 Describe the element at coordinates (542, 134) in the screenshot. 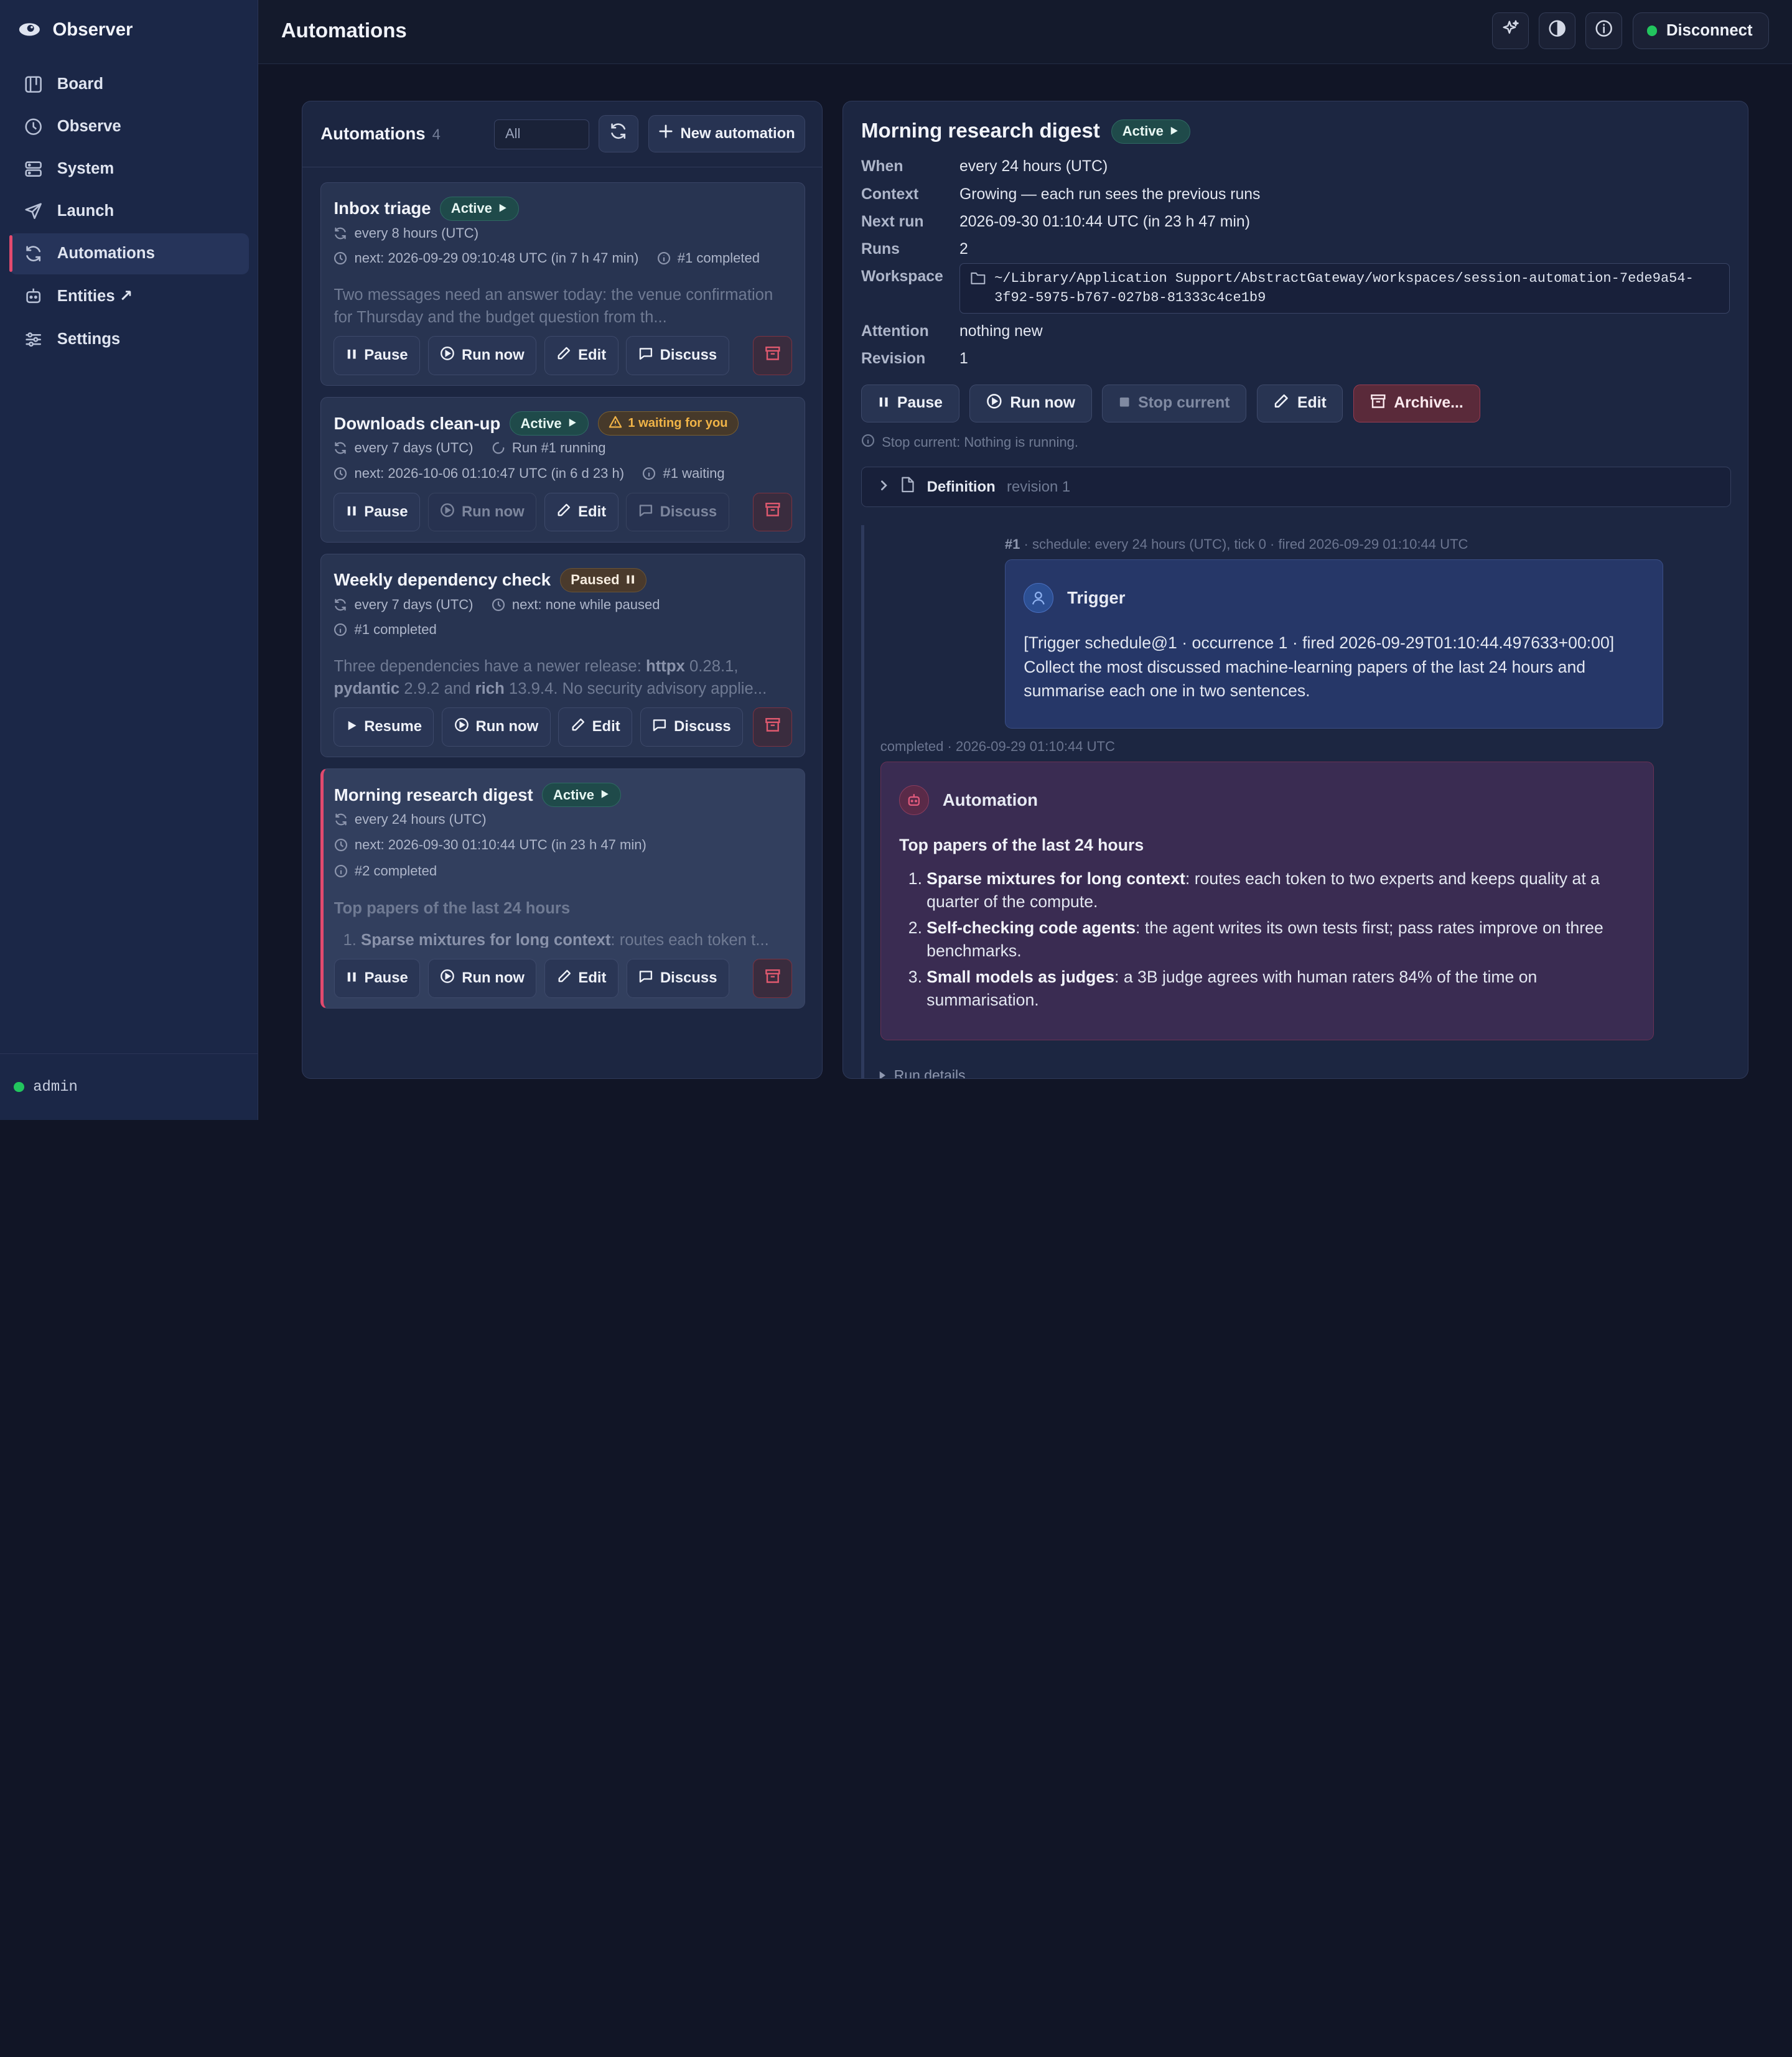

I see `status-filter-select: All` at that location.